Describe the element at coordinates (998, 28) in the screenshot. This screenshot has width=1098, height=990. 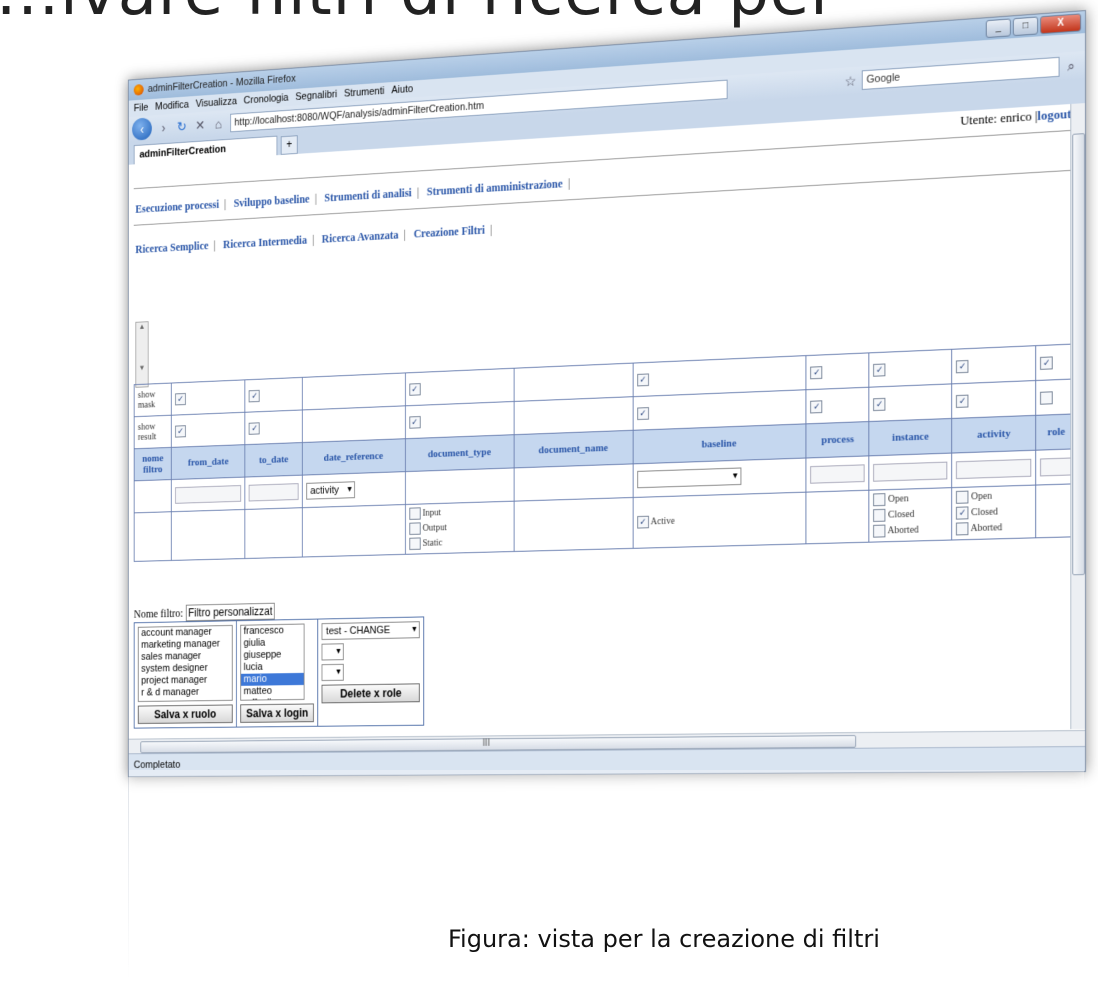
I see `minimize-button: _` at that location.